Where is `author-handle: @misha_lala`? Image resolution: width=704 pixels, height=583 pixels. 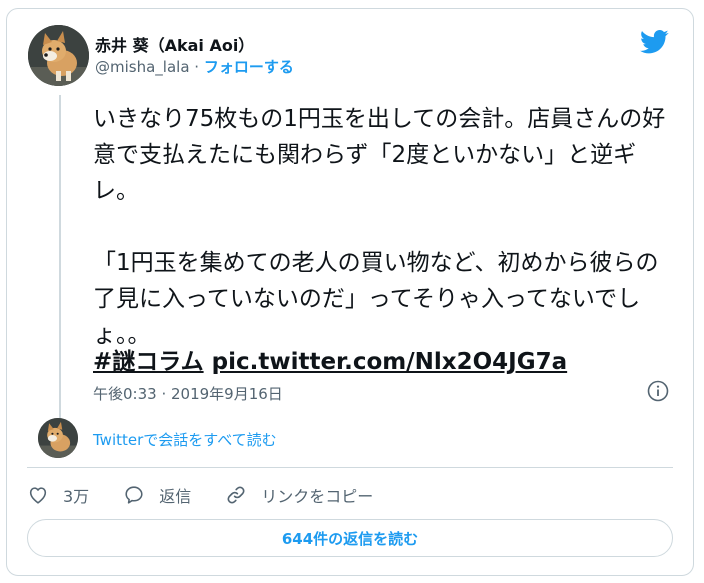
author-handle: @misha_lala is located at coordinates (142, 67).